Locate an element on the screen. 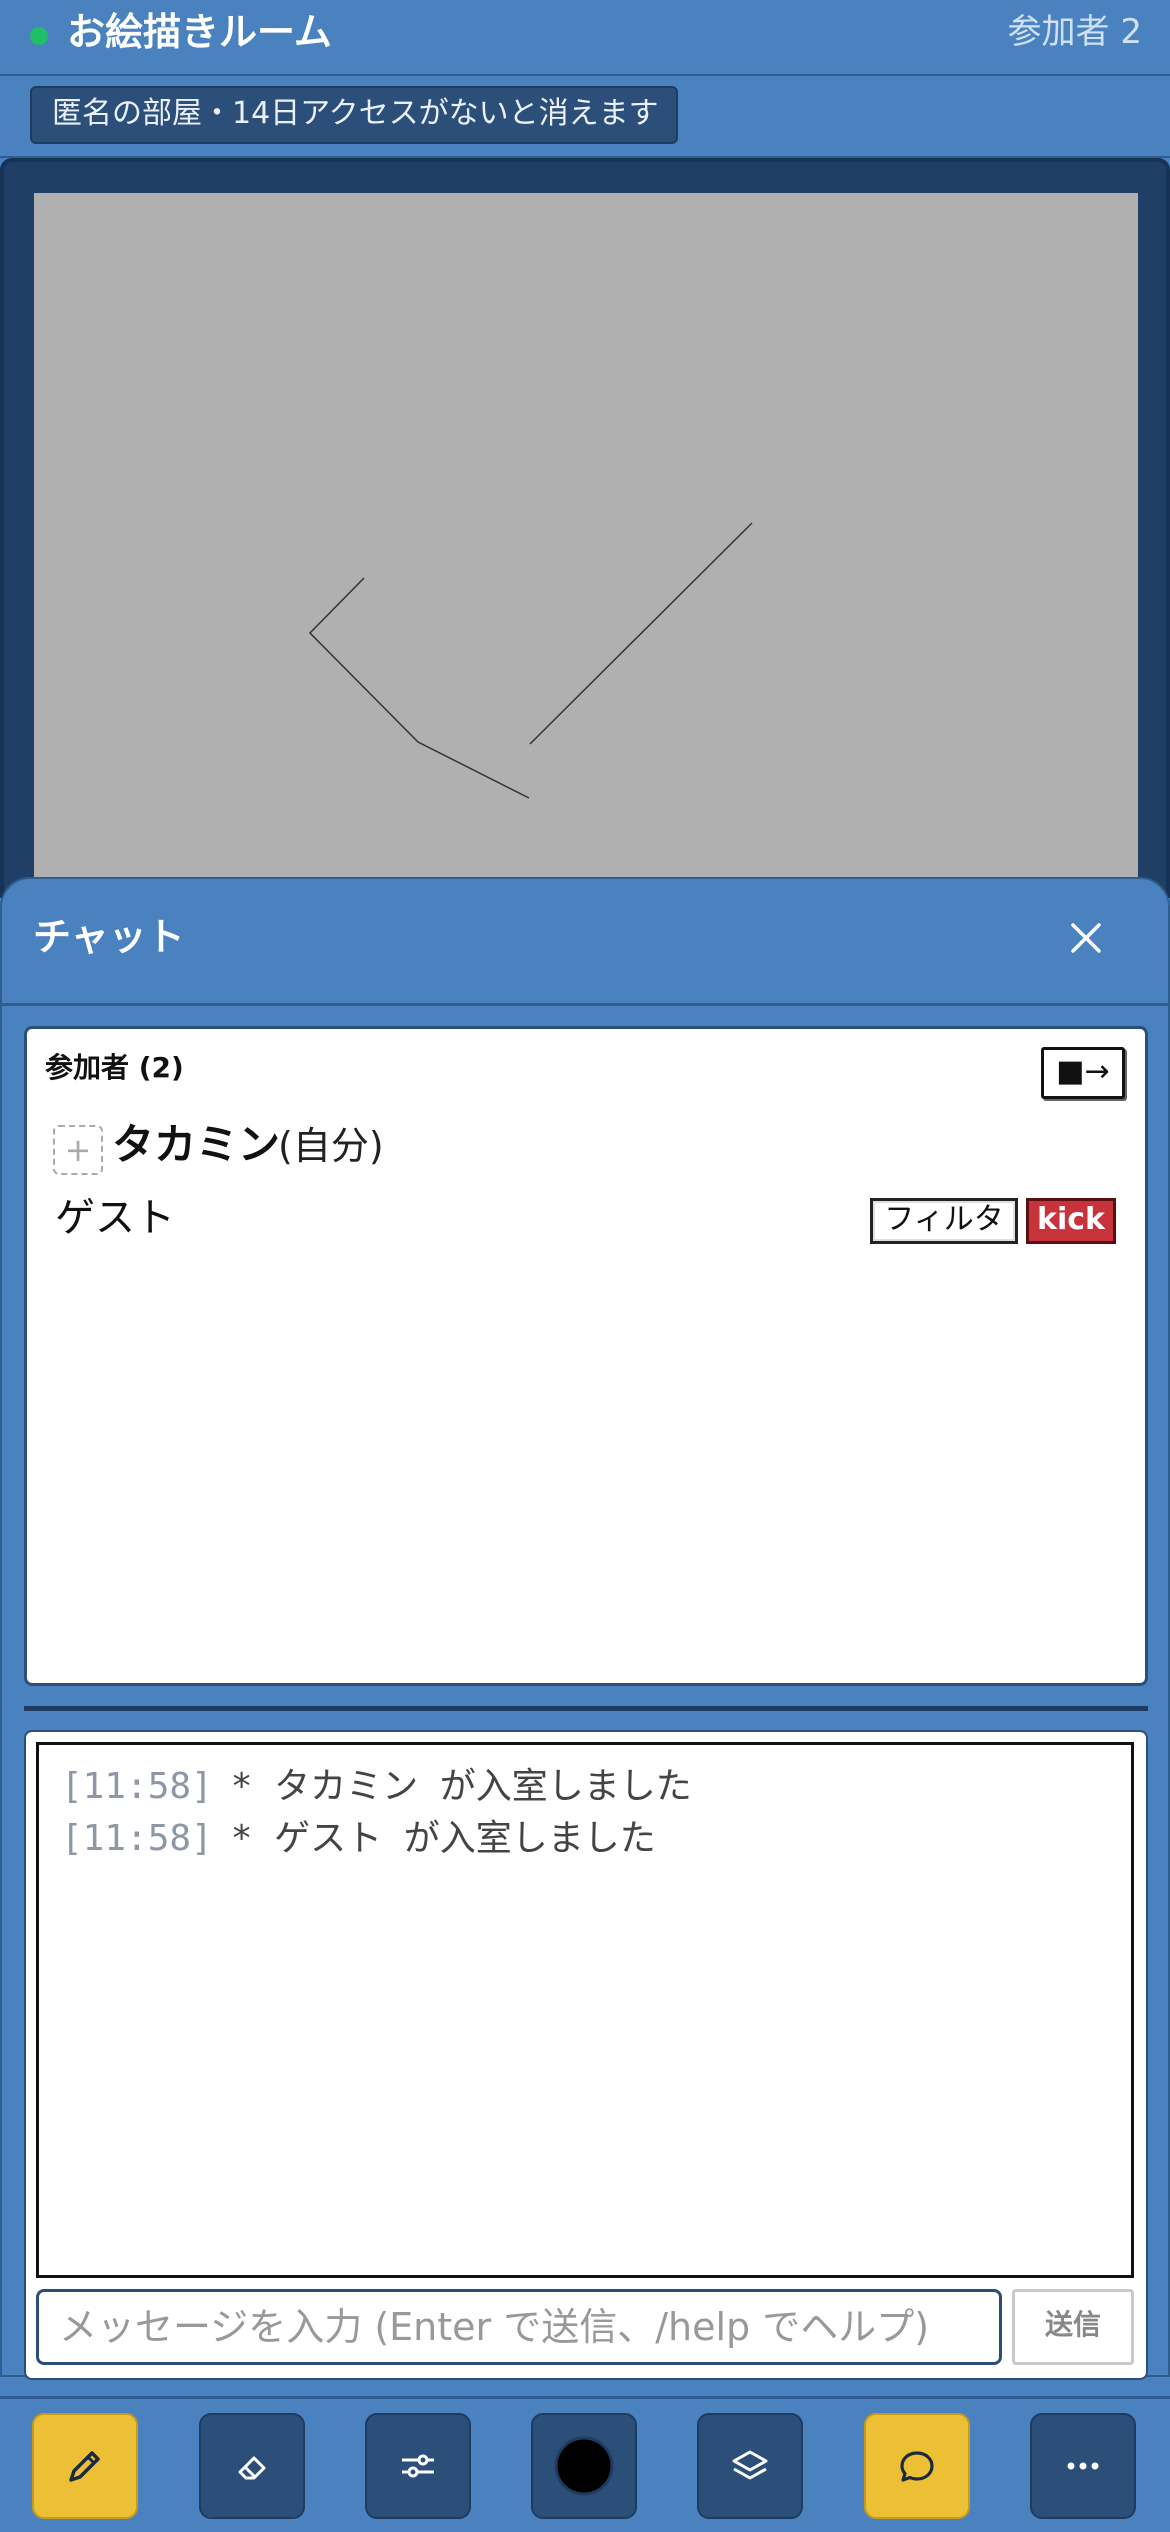 This screenshot has width=1170, height=2532. room-expiry-notice: 匿名の部屋・14日アクセスがないと消えます is located at coordinates (354, 115).